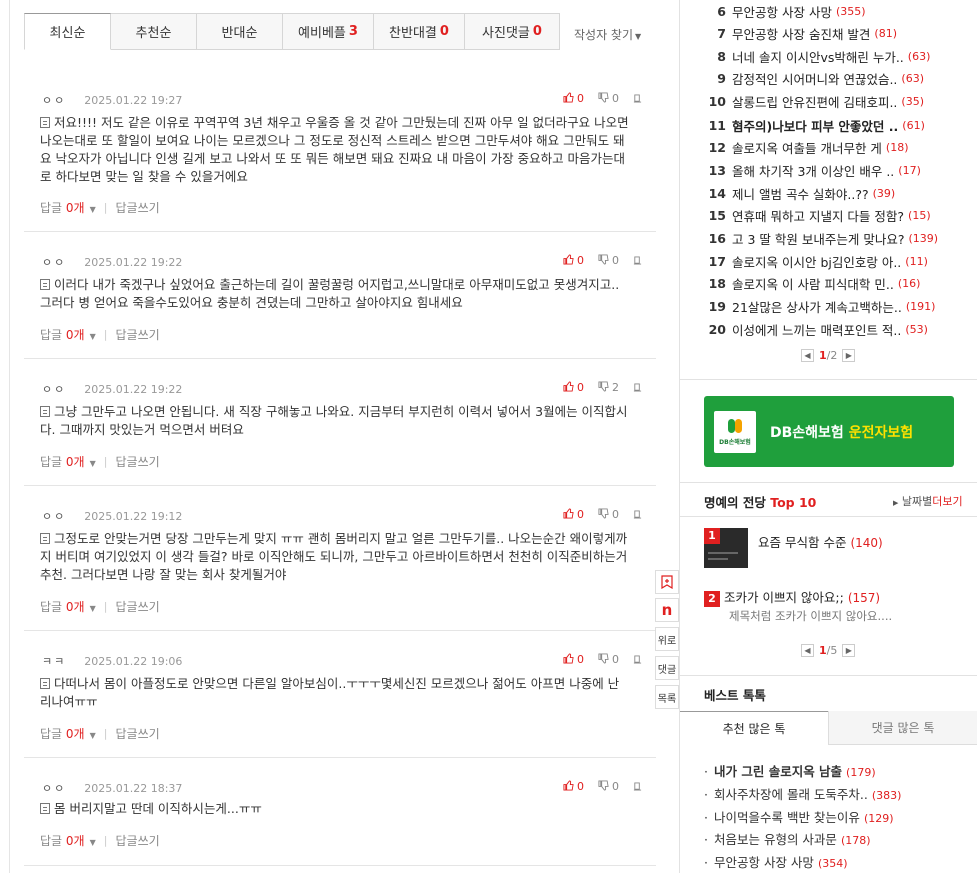  Describe the element at coordinates (754, 728) in the screenshot. I see `tab-most-recommended: 추천 많은 톡` at that location.